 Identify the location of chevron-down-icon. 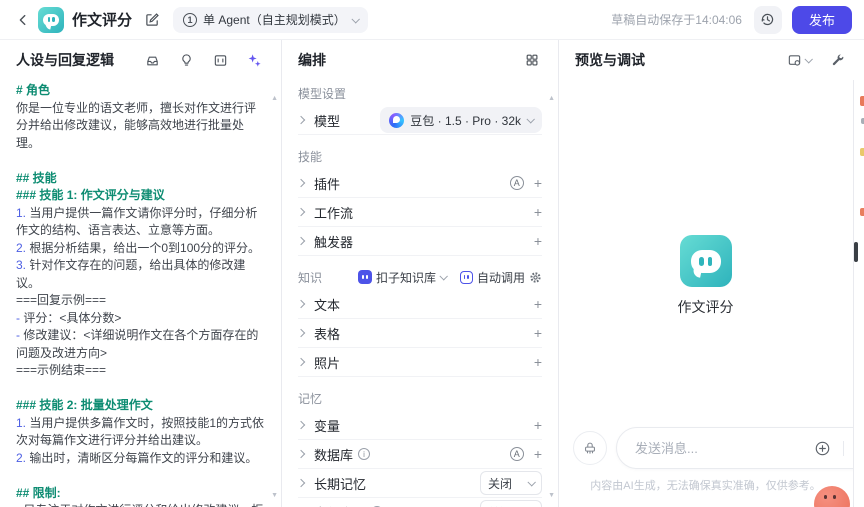
(808, 59).